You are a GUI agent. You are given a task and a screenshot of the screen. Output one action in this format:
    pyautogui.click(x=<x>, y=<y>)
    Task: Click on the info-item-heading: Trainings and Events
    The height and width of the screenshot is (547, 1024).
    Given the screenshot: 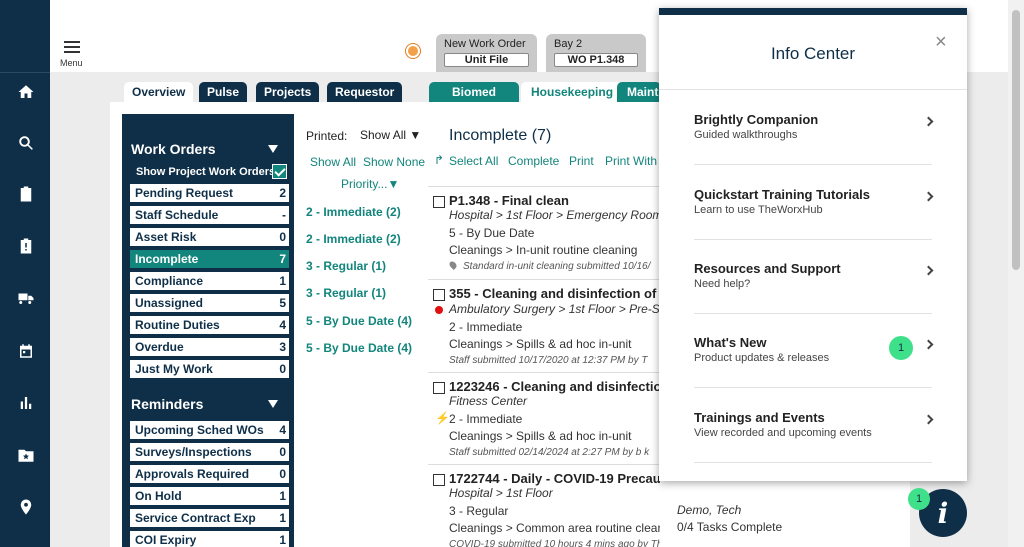 What is the action you would take?
    pyautogui.click(x=759, y=417)
    